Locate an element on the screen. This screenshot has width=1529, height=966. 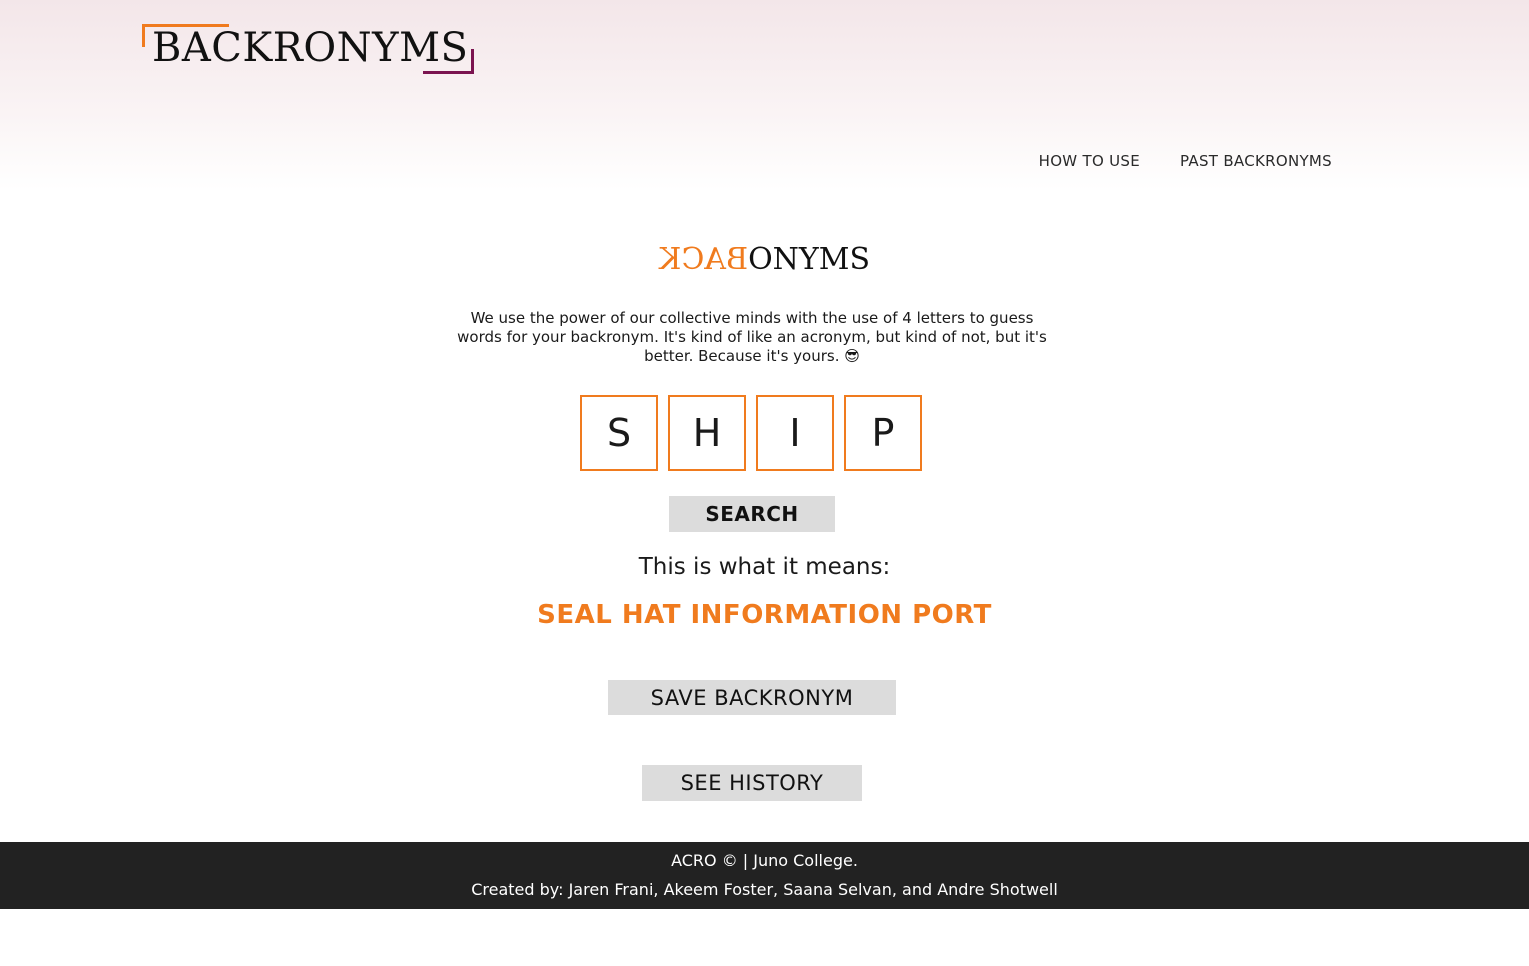
logo-text: BACKRONYMS is located at coordinates (310, 48).